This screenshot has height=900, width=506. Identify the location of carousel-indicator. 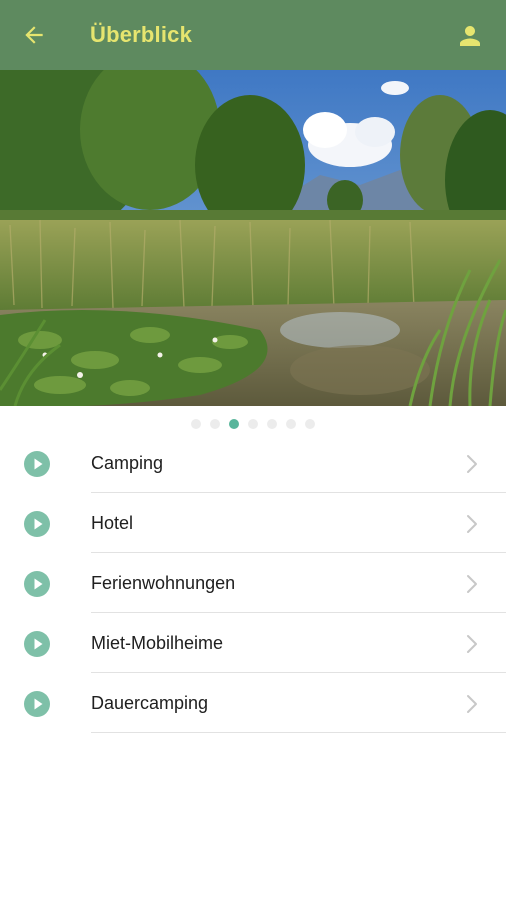
(253, 425).